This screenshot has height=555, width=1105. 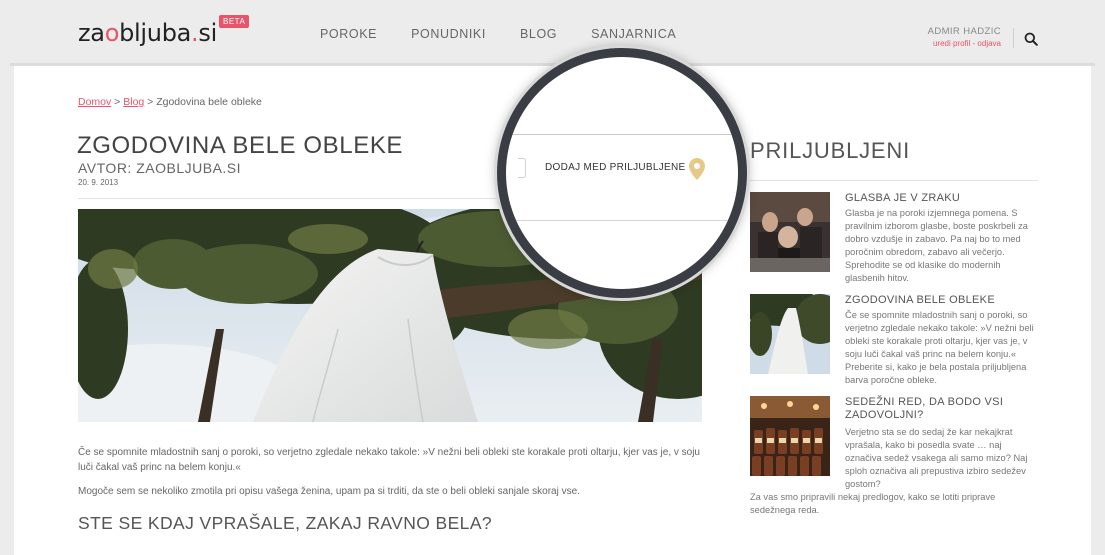 What do you see at coordinates (697, 169) in the screenshot?
I see `pin-icon` at bounding box center [697, 169].